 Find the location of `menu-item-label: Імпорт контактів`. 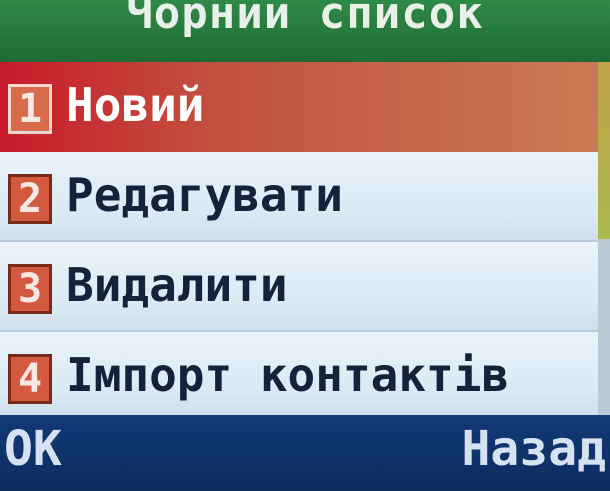

menu-item-label: Імпорт контактів is located at coordinates (288, 375).